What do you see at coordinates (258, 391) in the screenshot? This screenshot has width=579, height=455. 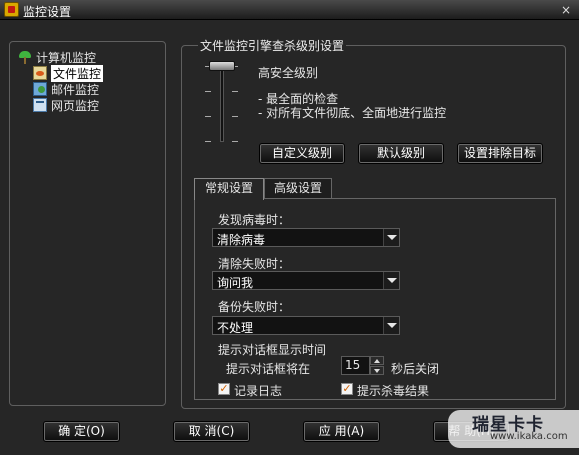 I see `log-checkbox-label: 记录日志` at bounding box center [258, 391].